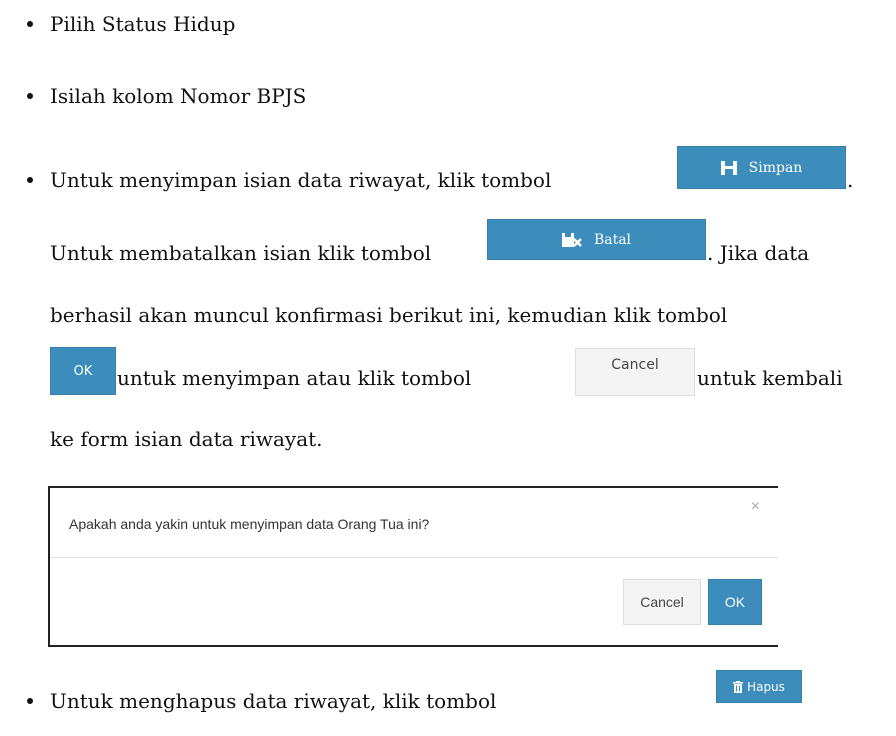 Image resolution: width=896 pixels, height=736 pixels. What do you see at coordinates (241, 253) in the screenshot?
I see `batal-instruction-text: Untuk membatalkan isian klik tombol` at bounding box center [241, 253].